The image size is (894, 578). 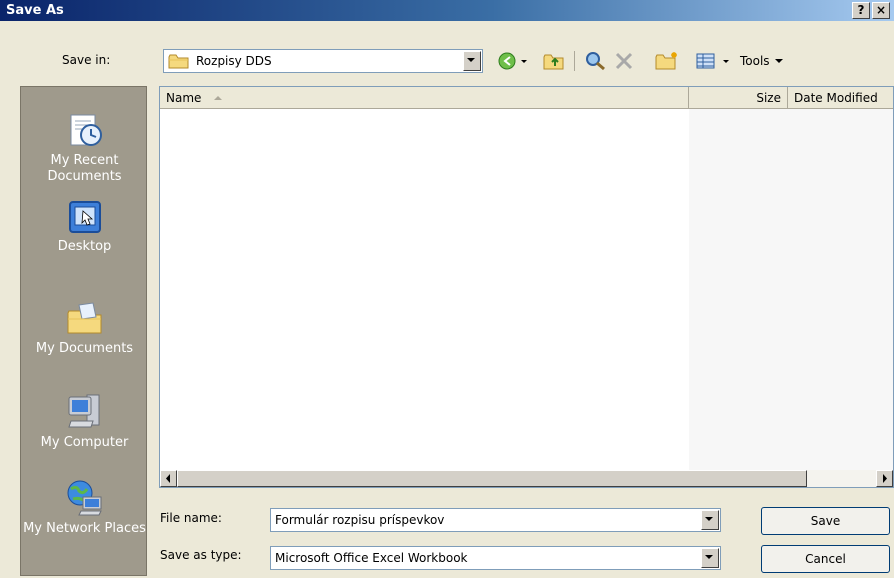 I want to click on place-label: My Recent Documents, so click(x=84, y=168).